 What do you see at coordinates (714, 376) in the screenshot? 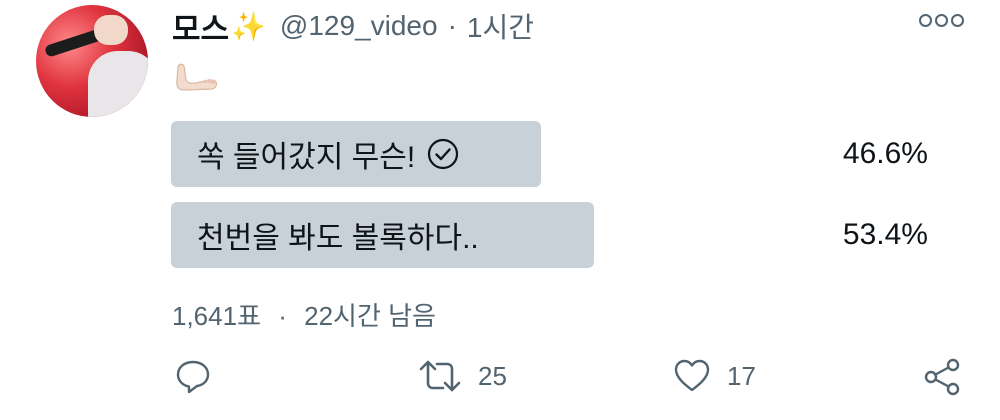
I see `like-button: 17` at bounding box center [714, 376].